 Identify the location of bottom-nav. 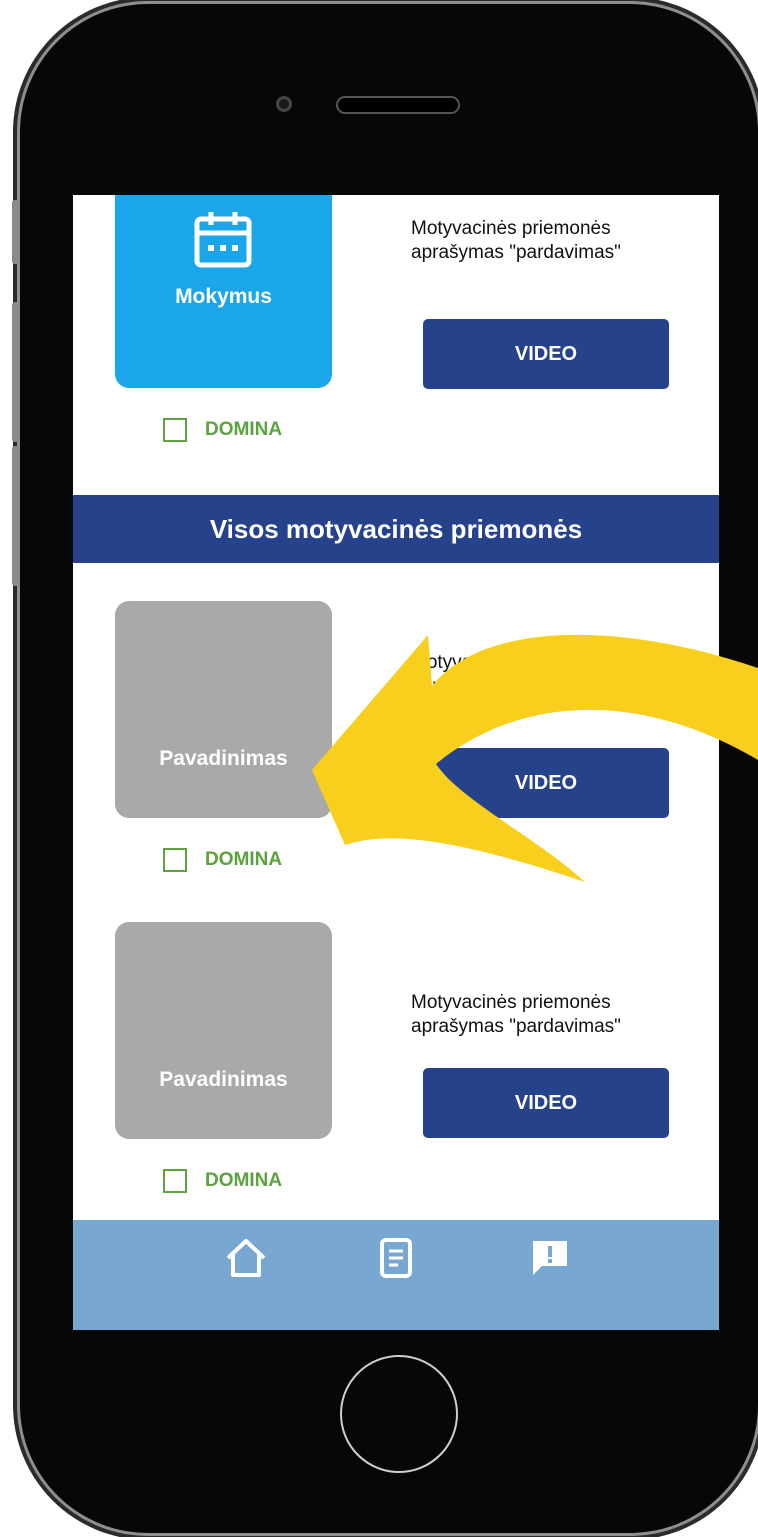
(396, 1275).